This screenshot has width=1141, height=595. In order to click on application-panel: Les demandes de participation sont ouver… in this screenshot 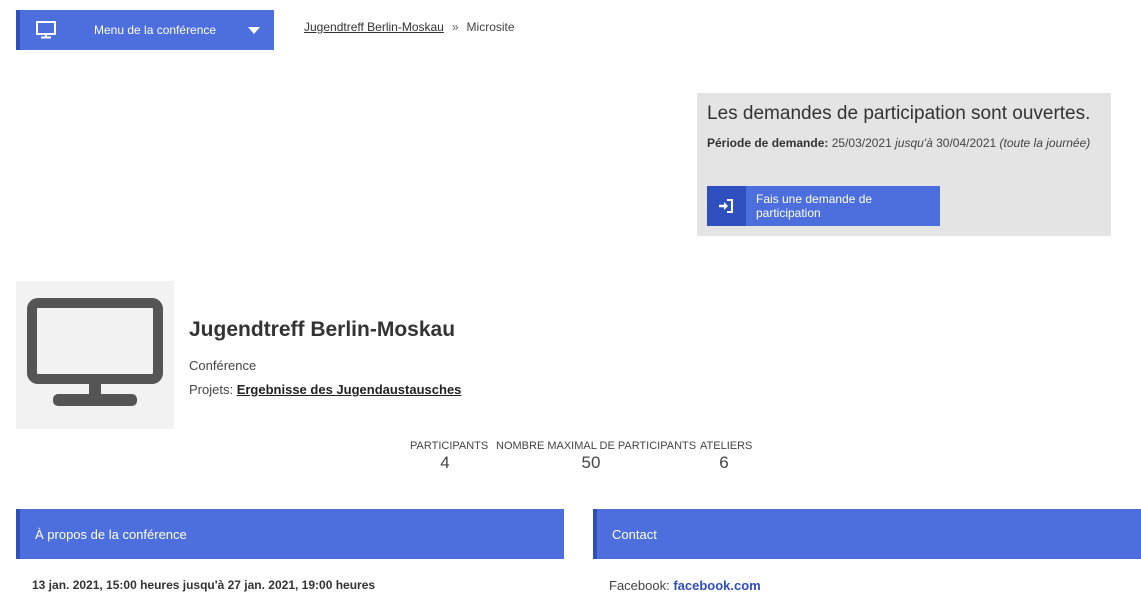, I will do `click(904, 164)`.